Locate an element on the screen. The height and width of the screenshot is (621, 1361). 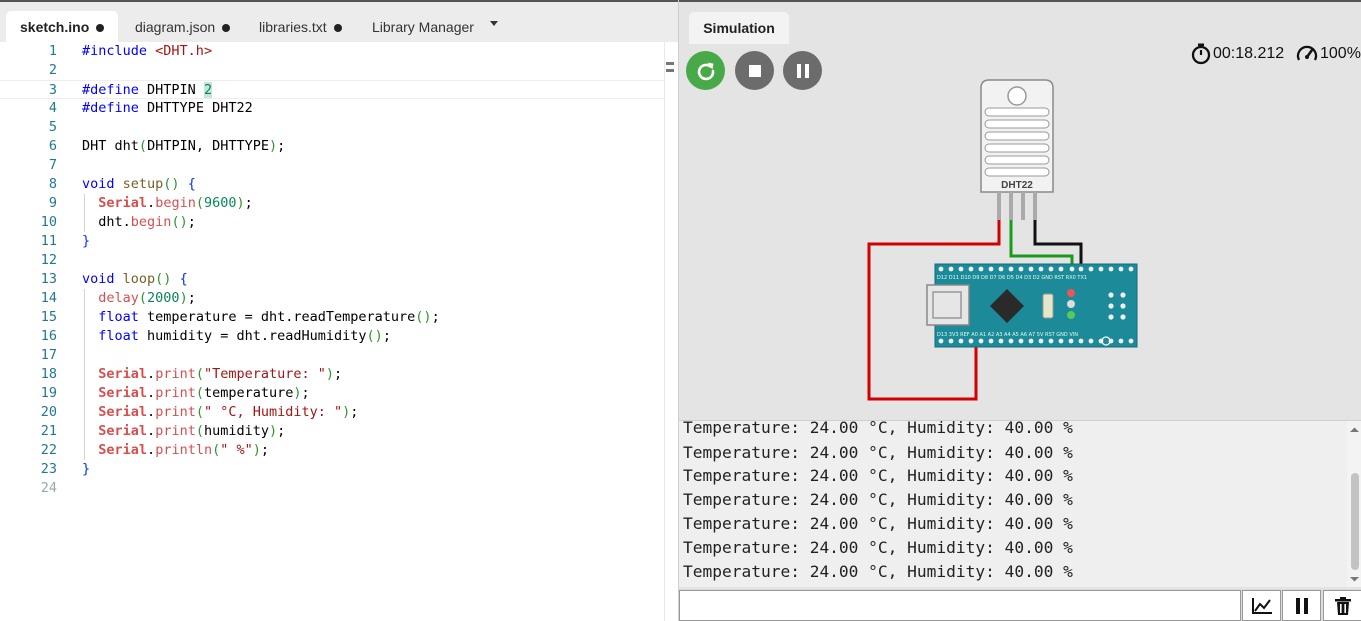
code-line: 8 void setup() { is located at coordinates (122, 184).